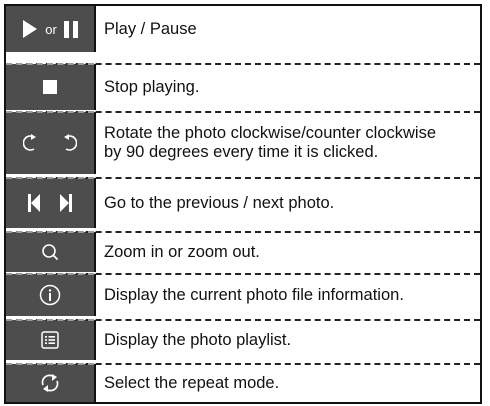  Describe the element at coordinates (66, 203) in the screenshot. I see `next-icon` at that location.